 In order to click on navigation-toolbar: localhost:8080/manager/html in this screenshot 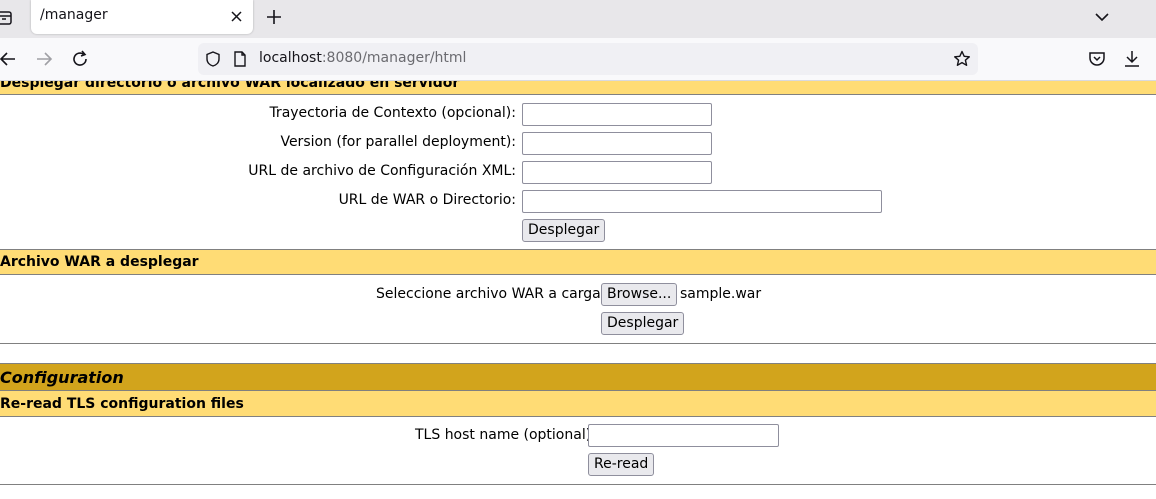, I will do `click(578, 59)`.